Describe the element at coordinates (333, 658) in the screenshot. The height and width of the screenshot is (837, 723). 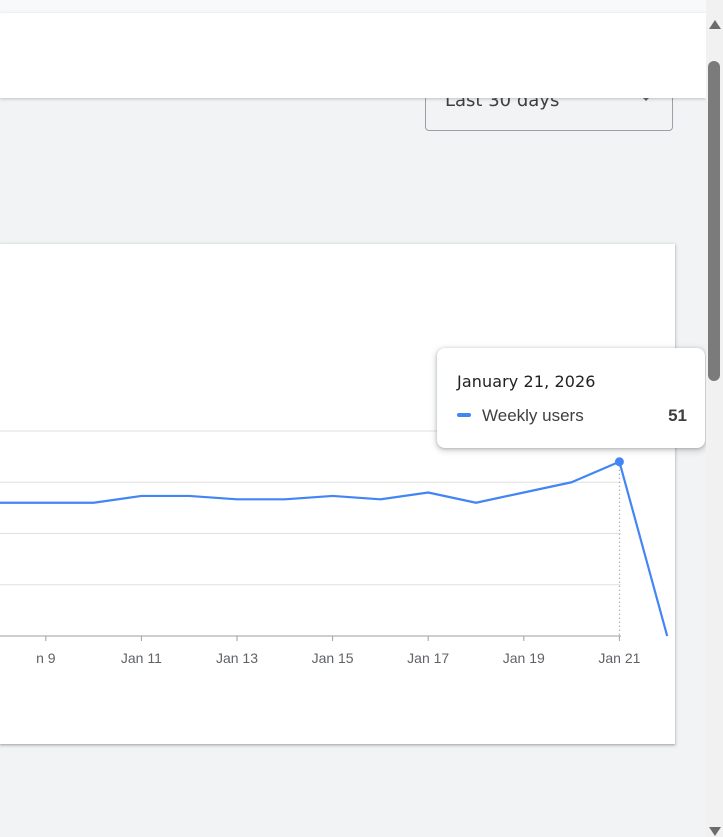
I see `x-tick-label: Jan 15` at that location.